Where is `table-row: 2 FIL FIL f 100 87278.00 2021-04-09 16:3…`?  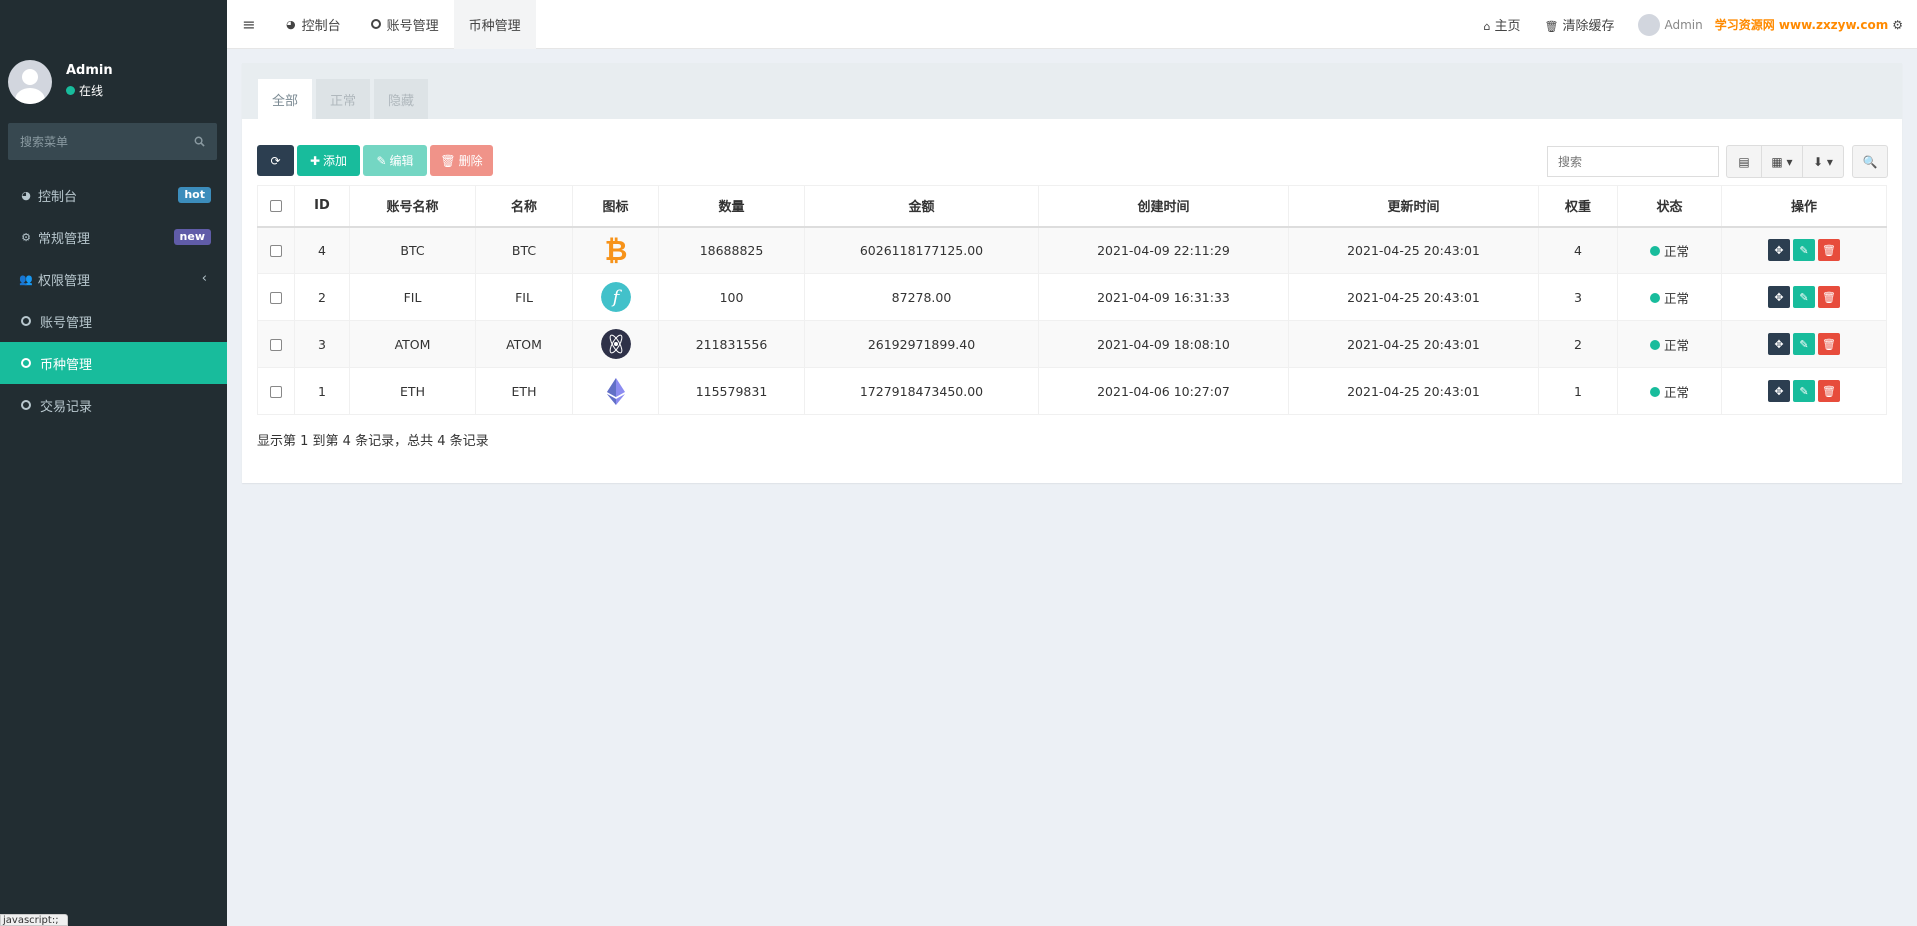
table-row: 2 FIL FIL f 100 87278.00 2021-04-09 16:3… is located at coordinates (1072, 297).